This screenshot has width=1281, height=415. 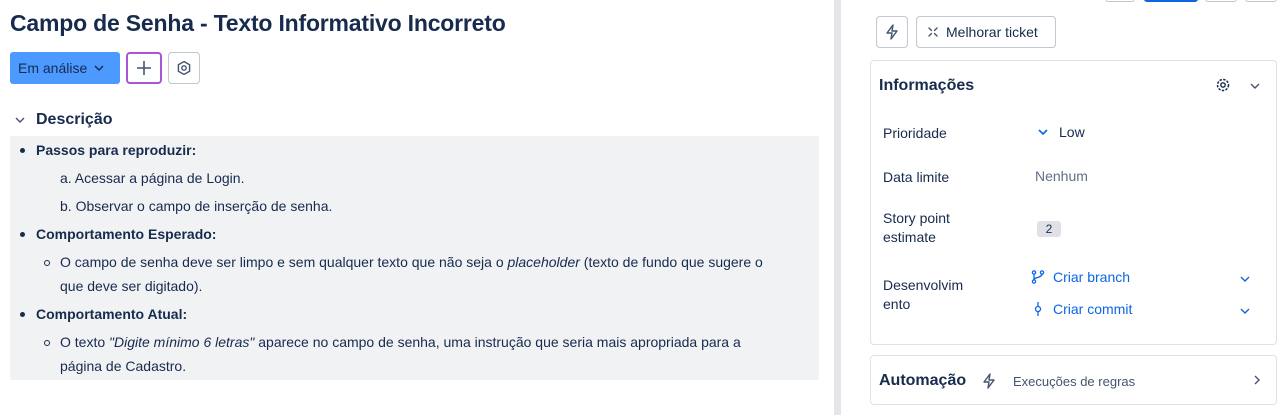 I want to click on actual-heading: Comportamento Atual:, so click(x=112, y=314).